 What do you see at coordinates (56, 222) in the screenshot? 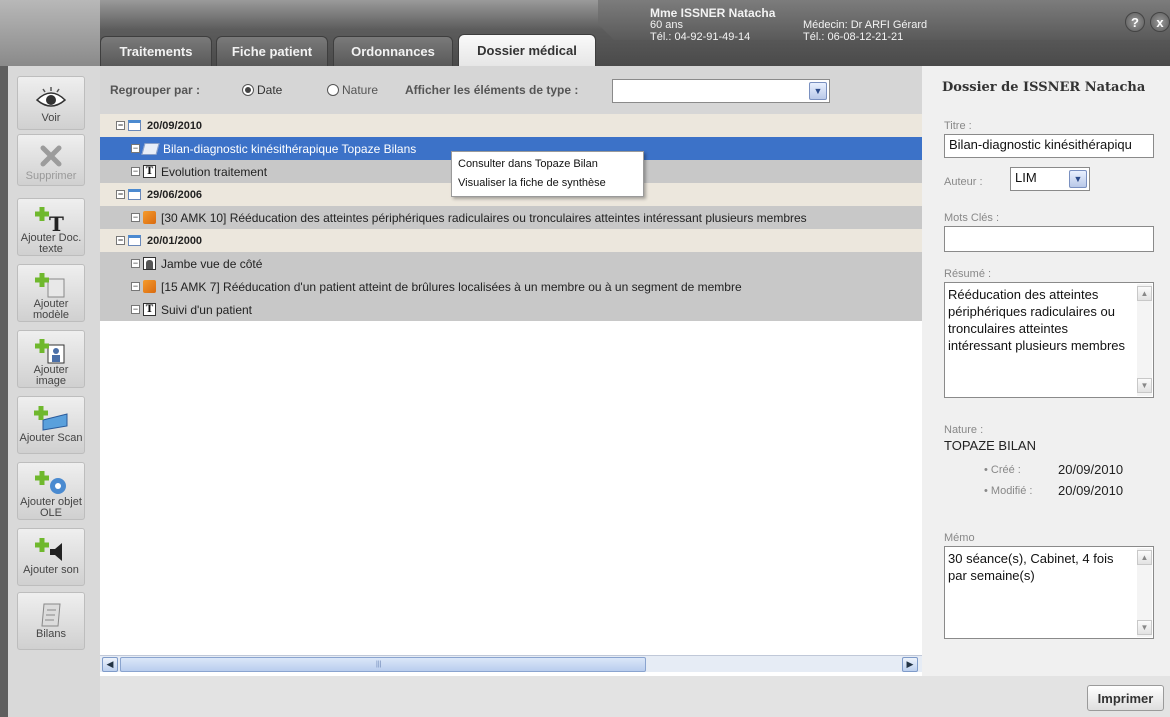
I see `svg-text: T` at bounding box center [56, 222].